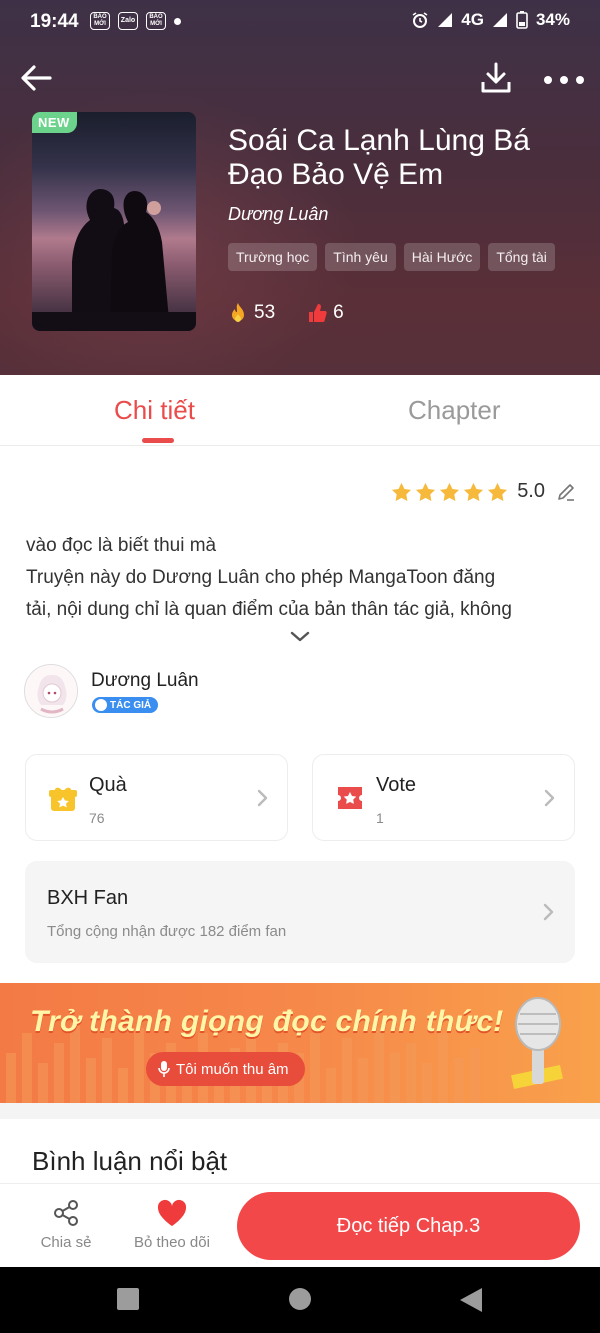 The height and width of the screenshot is (1333, 600). I want to click on zalo-icon: Zalo, so click(128, 21).